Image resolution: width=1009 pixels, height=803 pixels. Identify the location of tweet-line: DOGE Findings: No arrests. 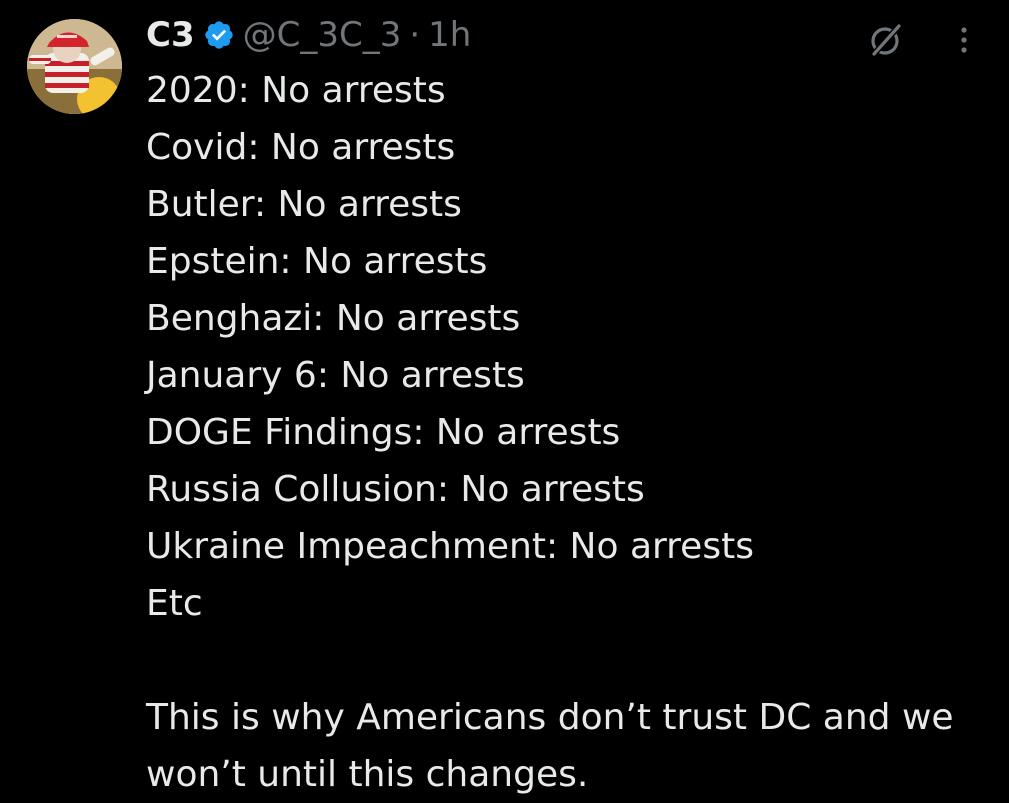
(383, 432).